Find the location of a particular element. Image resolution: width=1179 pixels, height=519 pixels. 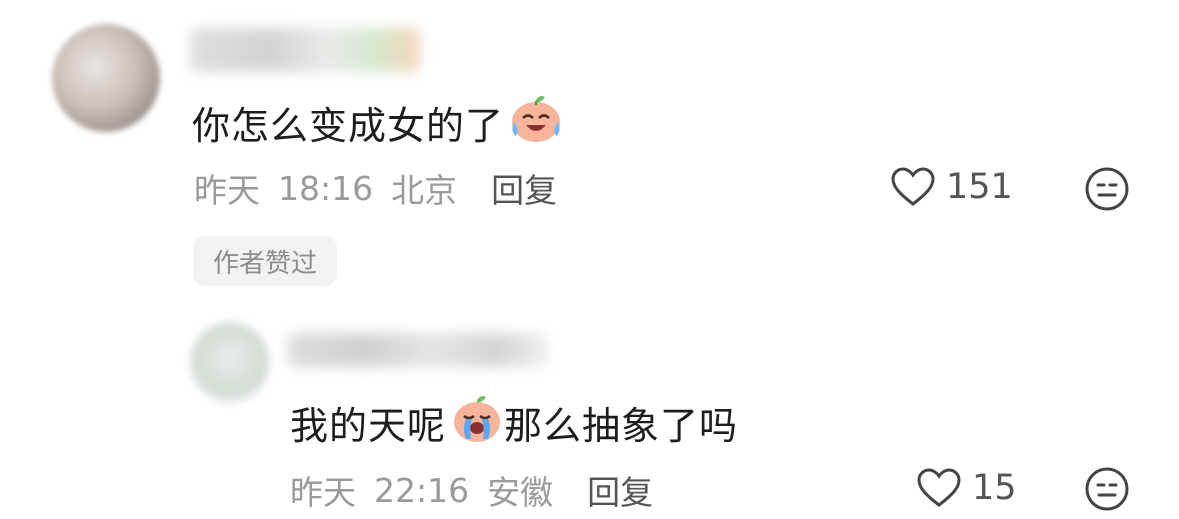

laugh-cry-emoji-icon is located at coordinates (536, 122).